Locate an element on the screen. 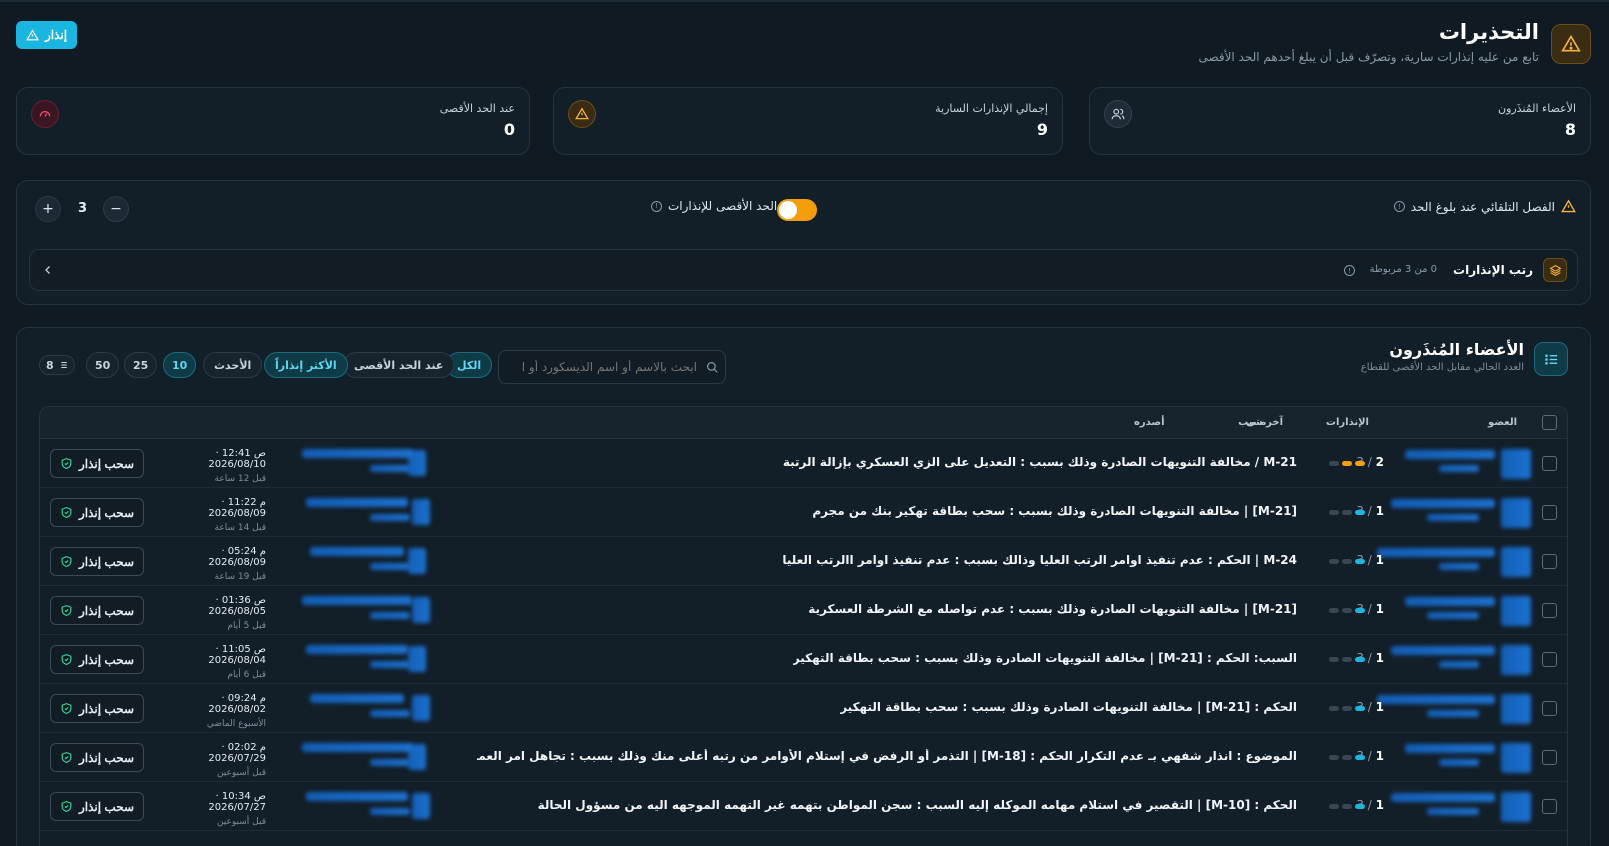 The height and width of the screenshot is (846, 1609). col-member: العضو is located at coordinates (1502, 422).